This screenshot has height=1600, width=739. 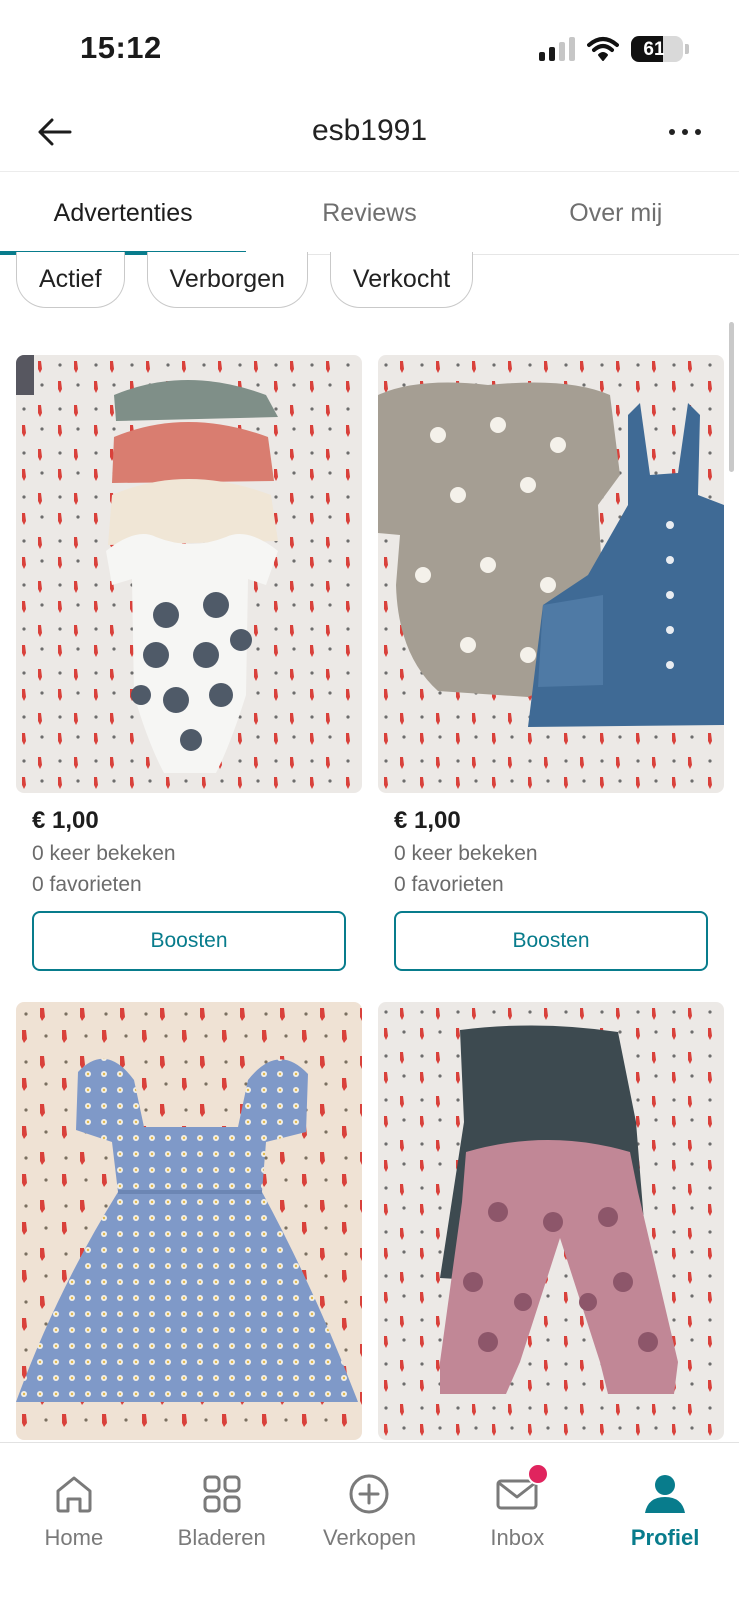 What do you see at coordinates (227, 280) in the screenshot?
I see `filter-verborgen: Verborgen` at bounding box center [227, 280].